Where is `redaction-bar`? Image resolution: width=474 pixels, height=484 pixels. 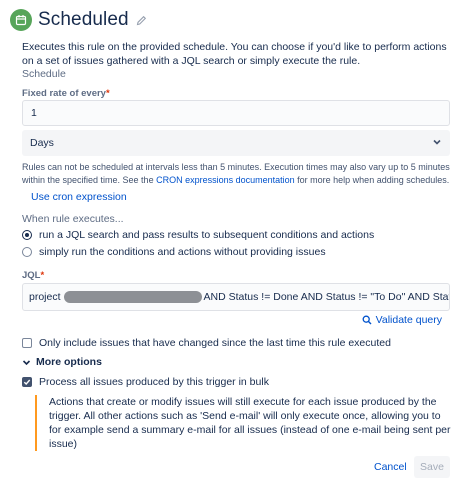 redaction-bar is located at coordinates (132, 297).